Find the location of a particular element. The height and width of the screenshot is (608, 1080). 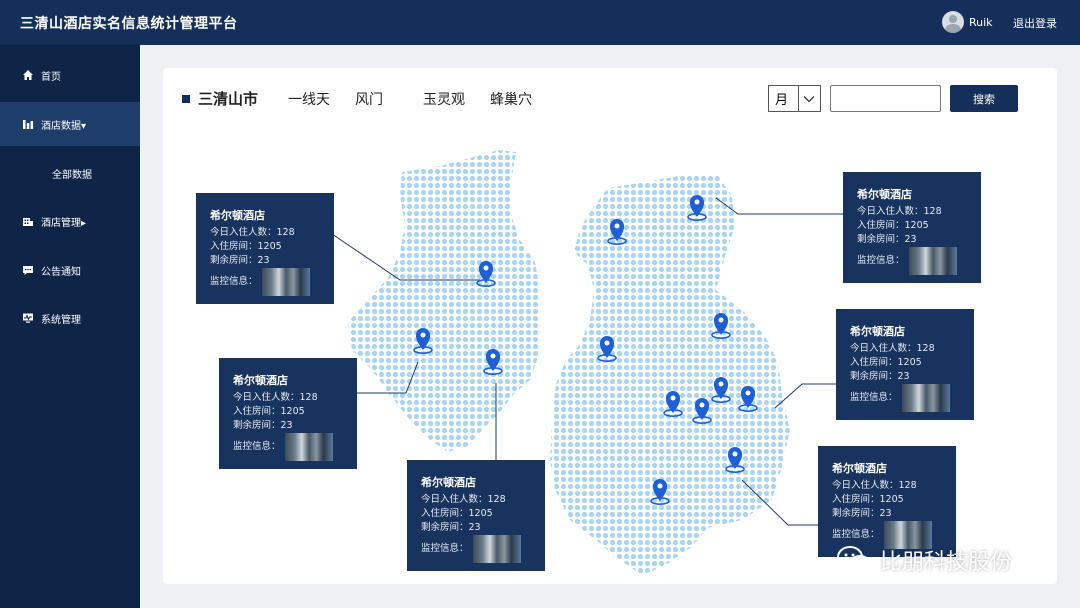

wechat-icon is located at coordinates (854, 559).